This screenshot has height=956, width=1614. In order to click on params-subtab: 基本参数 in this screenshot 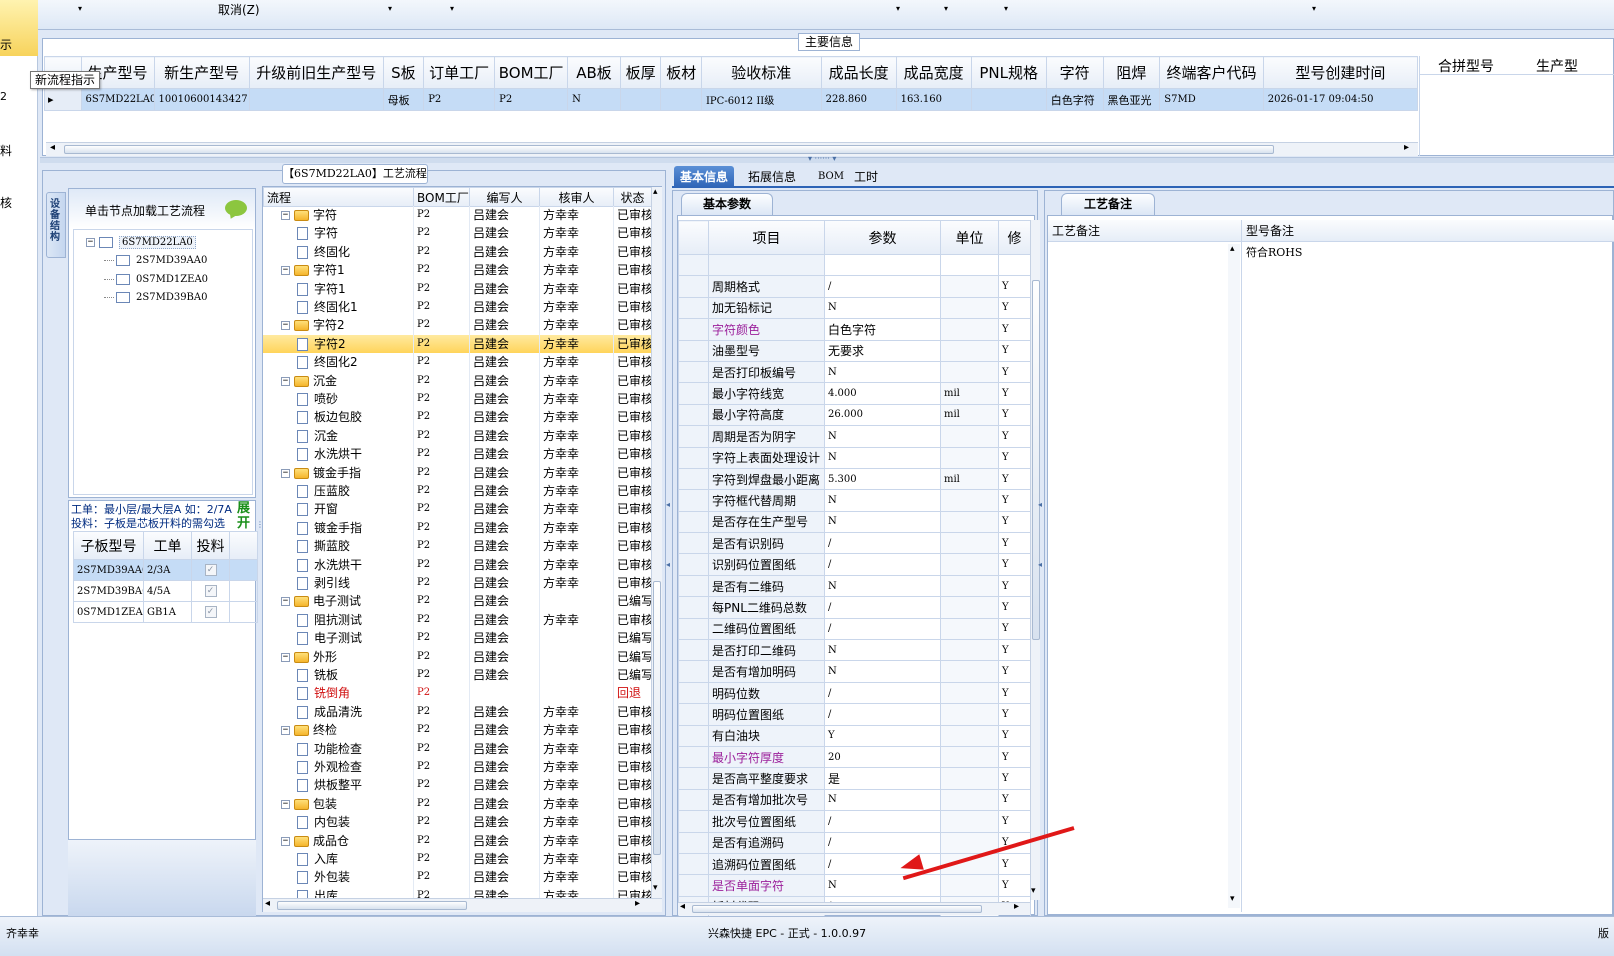, I will do `click(727, 204)`.